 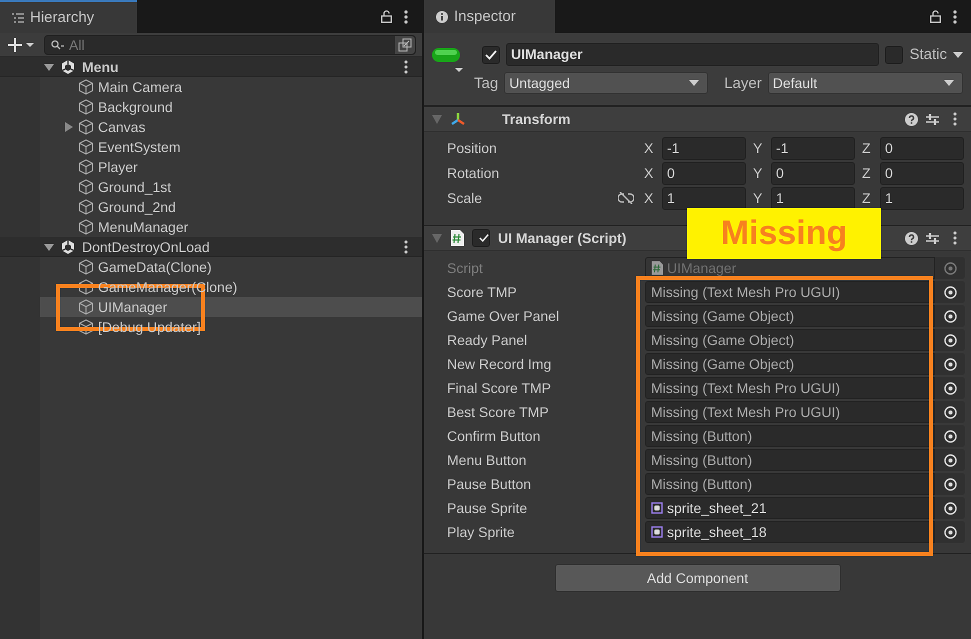 What do you see at coordinates (499, 364) in the screenshot?
I see `property-label: New Record Img` at bounding box center [499, 364].